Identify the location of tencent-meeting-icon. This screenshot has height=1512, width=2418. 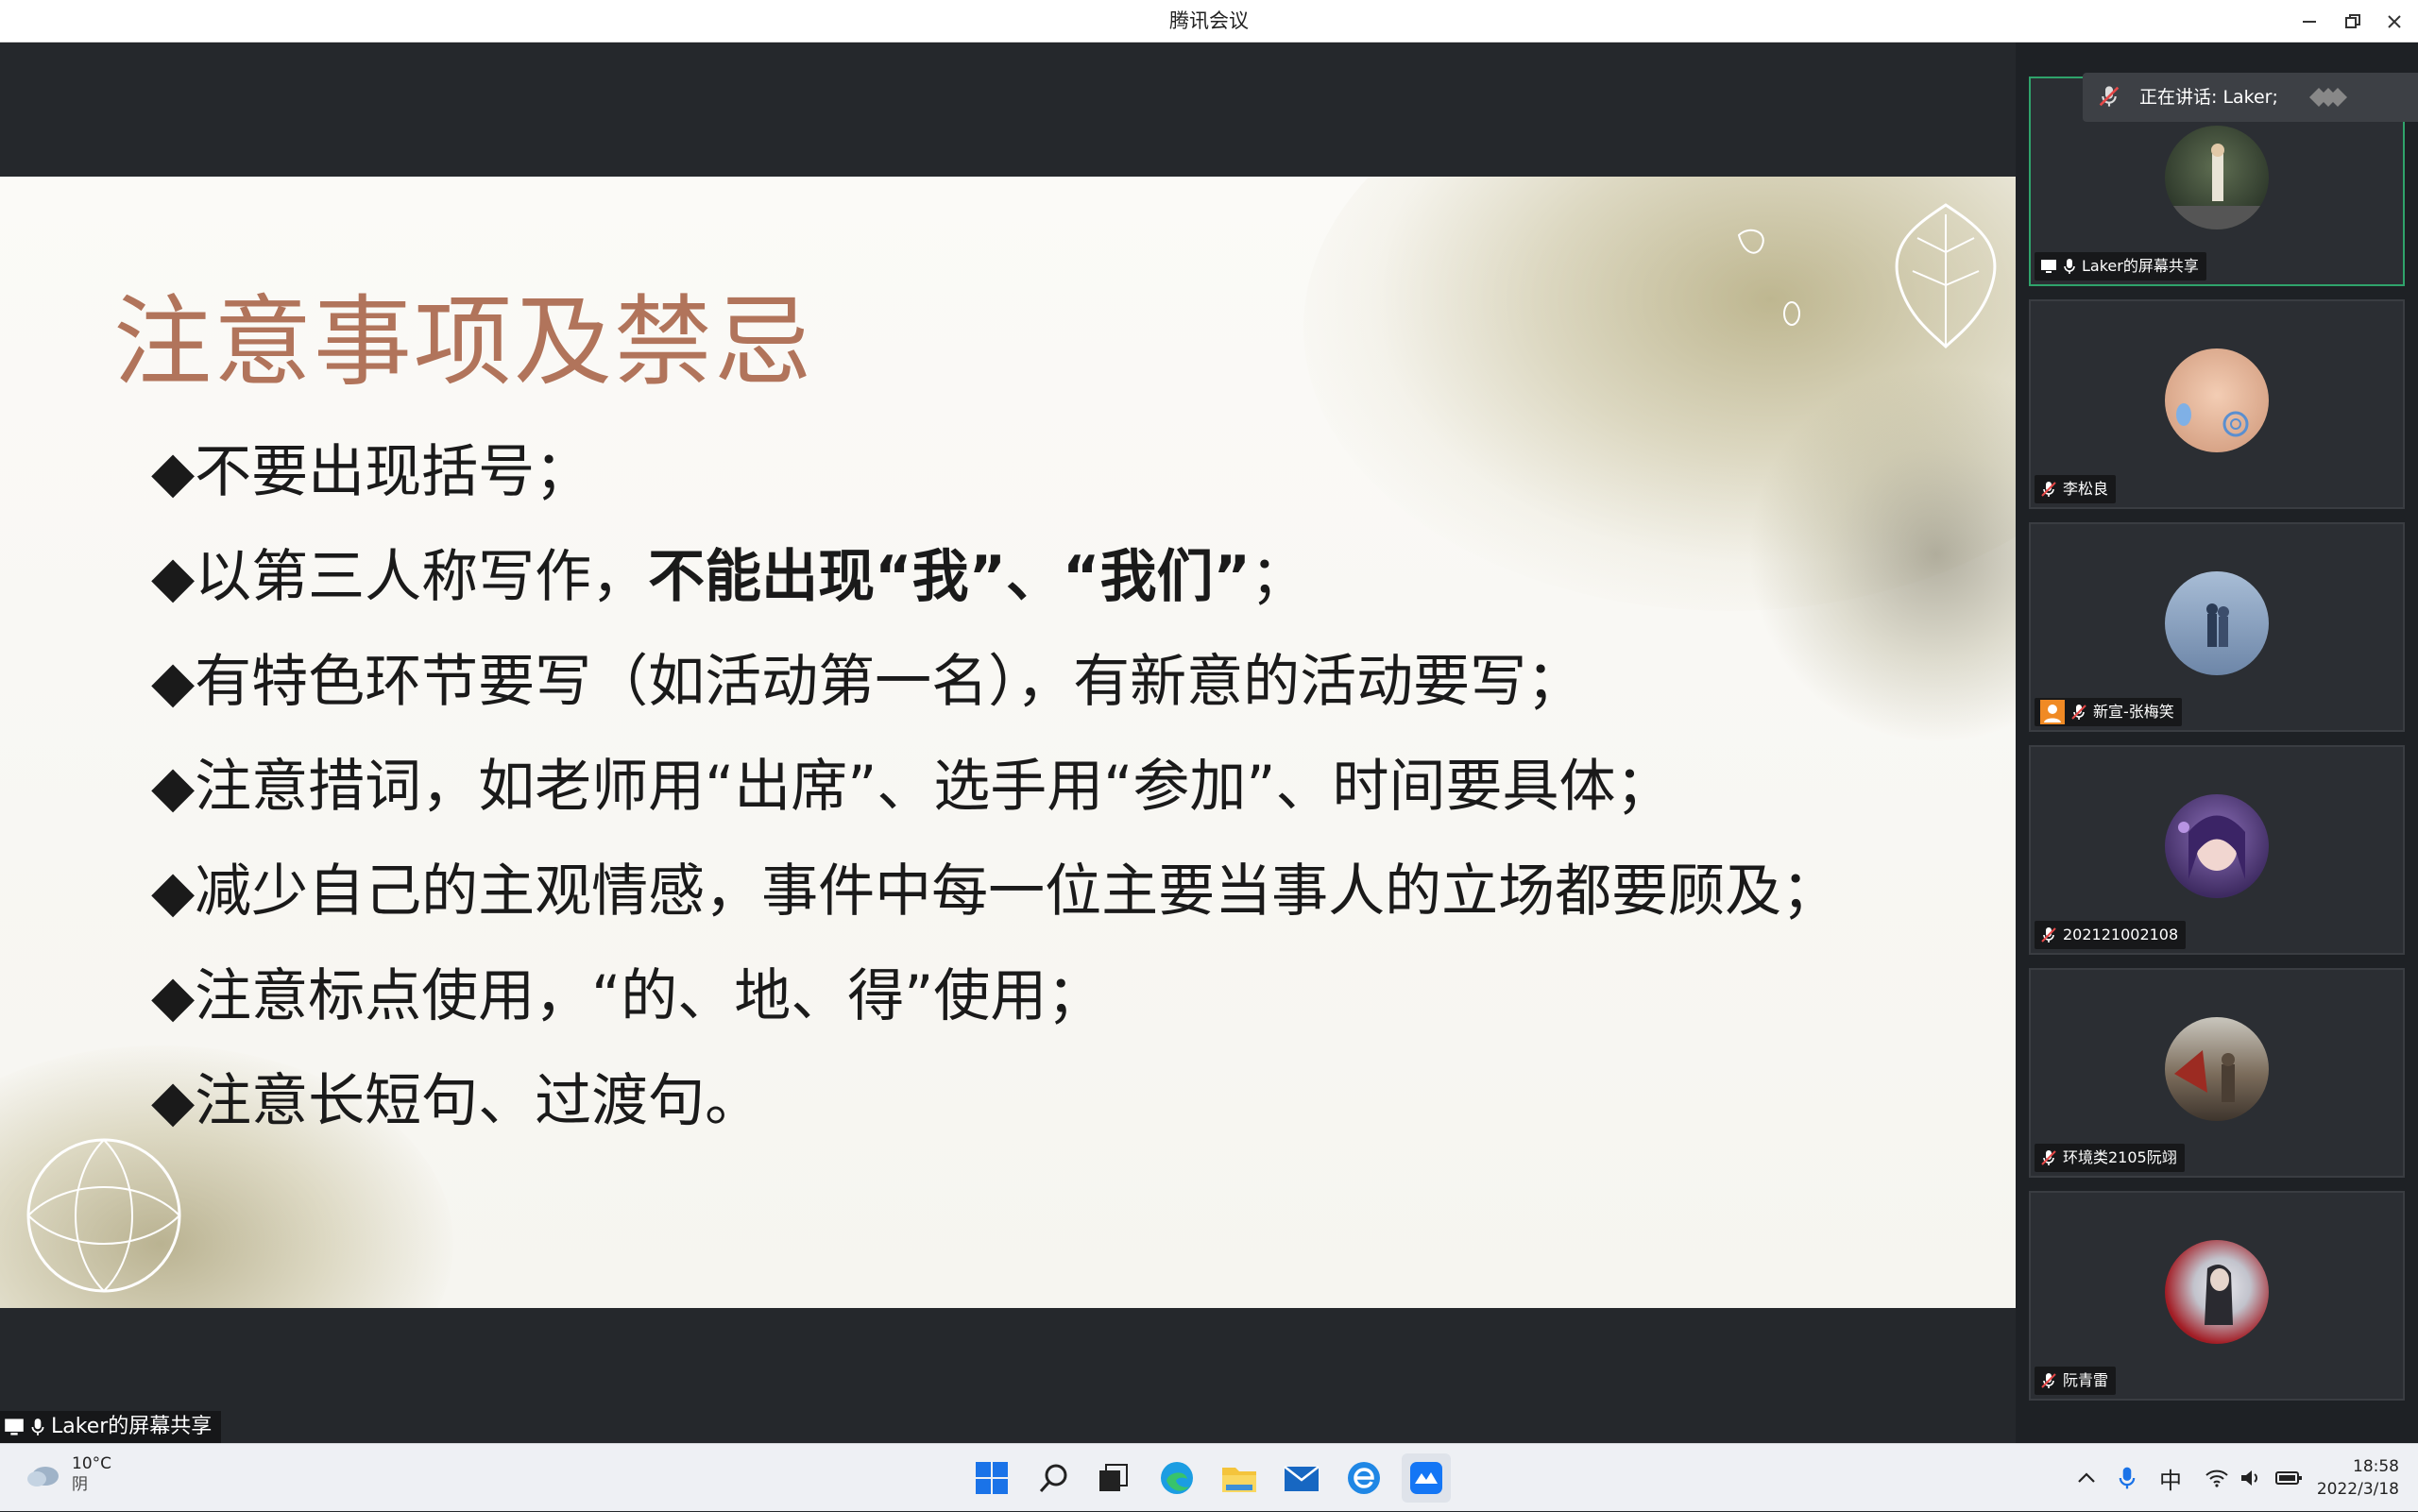
(1426, 1478).